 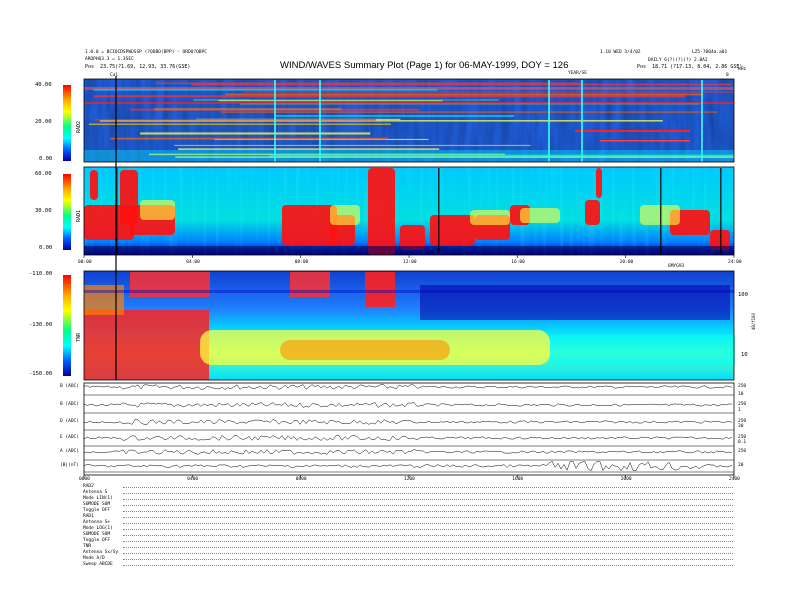 I want to click on time-tick-bottom-6: 2400, so click(x=734, y=479).